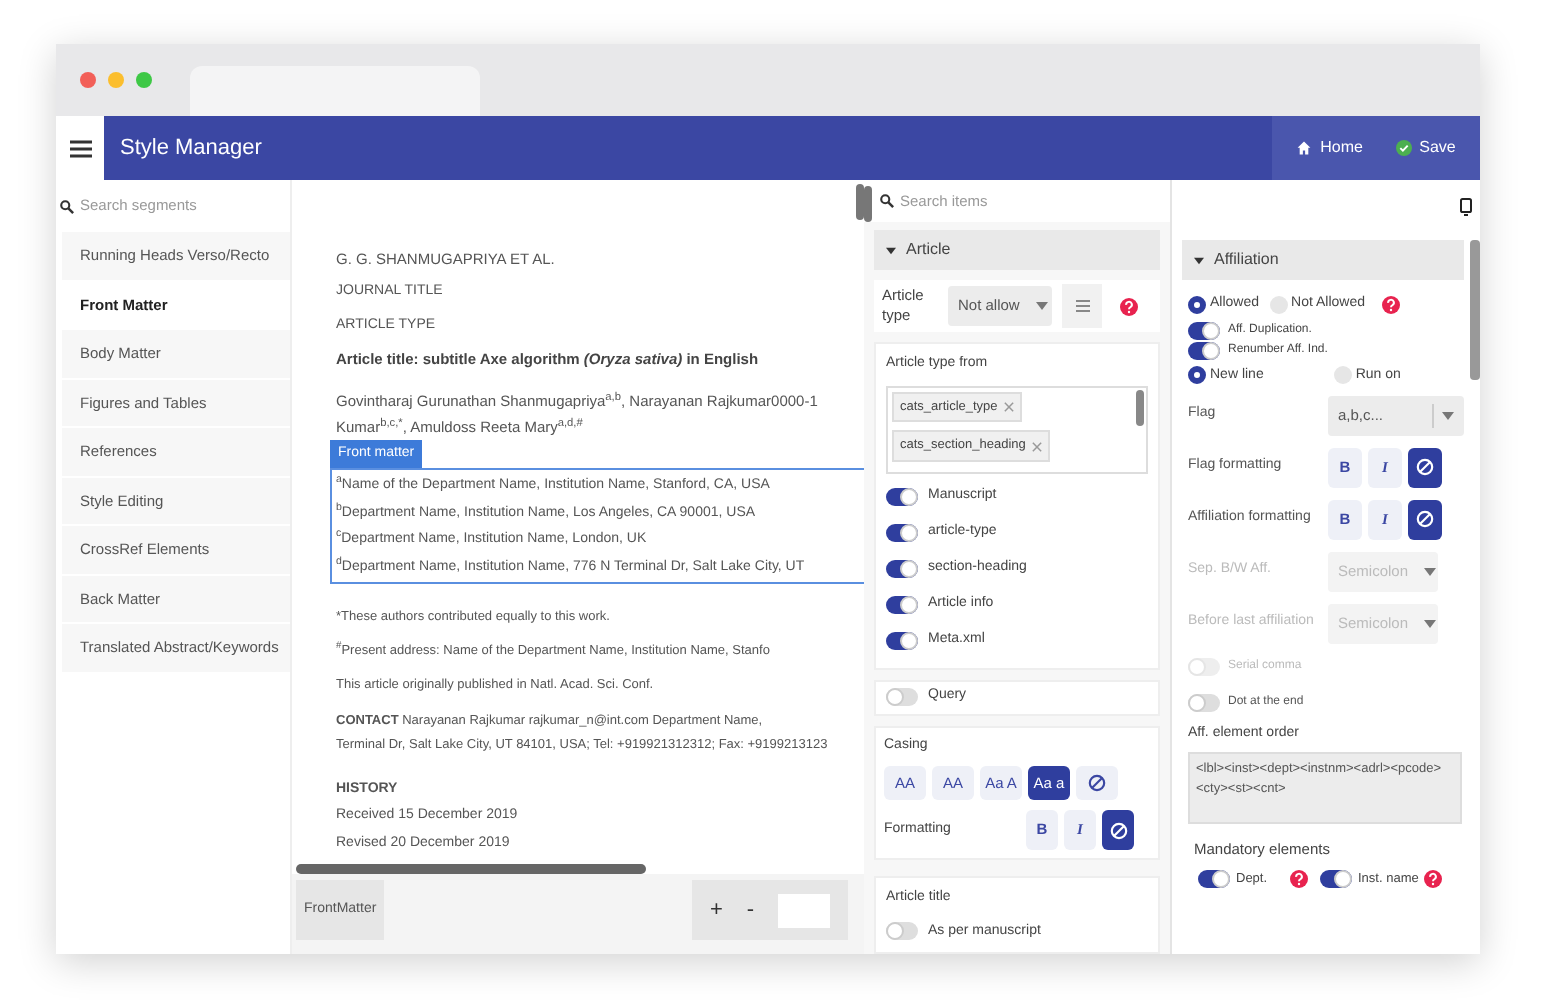  What do you see at coordinates (191, 148) in the screenshot?
I see `app-title: Style Manager` at bounding box center [191, 148].